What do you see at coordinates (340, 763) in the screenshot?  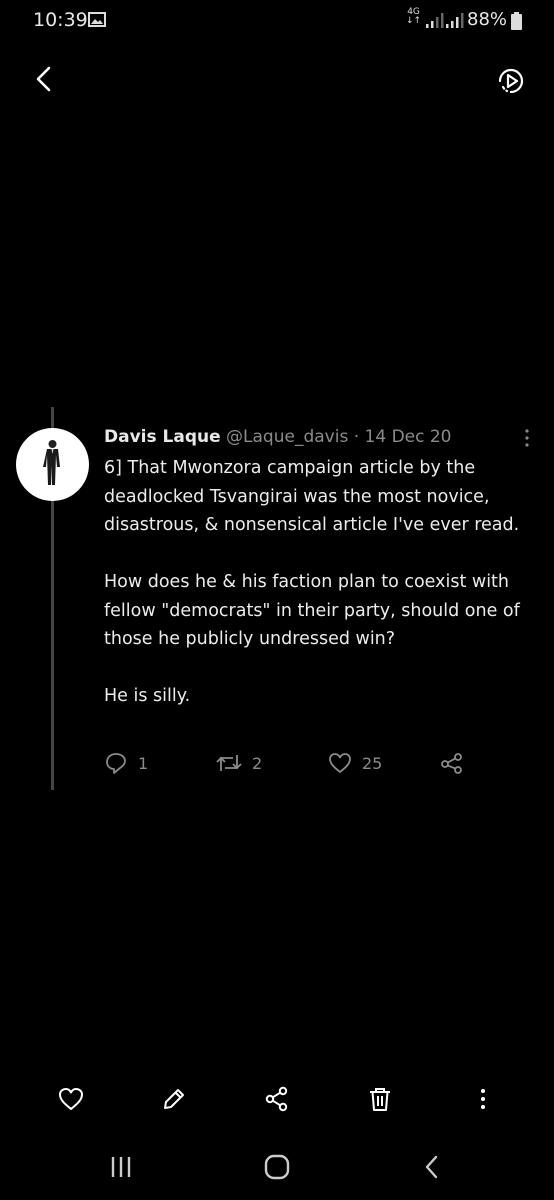 I see `like-icon` at bounding box center [340, 763].